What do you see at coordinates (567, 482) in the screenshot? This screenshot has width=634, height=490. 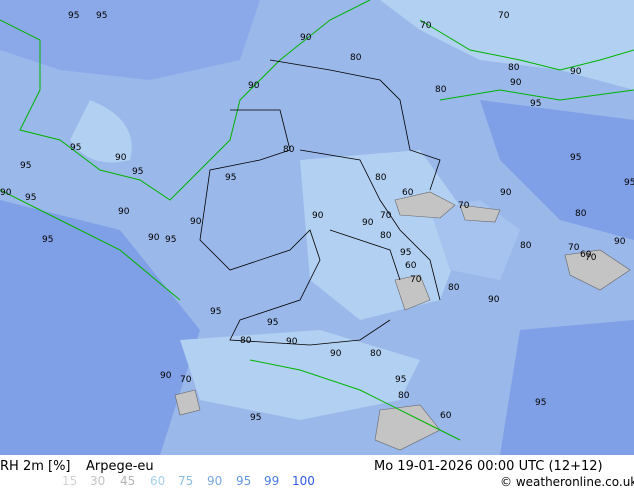 I see `credit-link: © weatheronline.co.uk` at bounding box center [567, 482].